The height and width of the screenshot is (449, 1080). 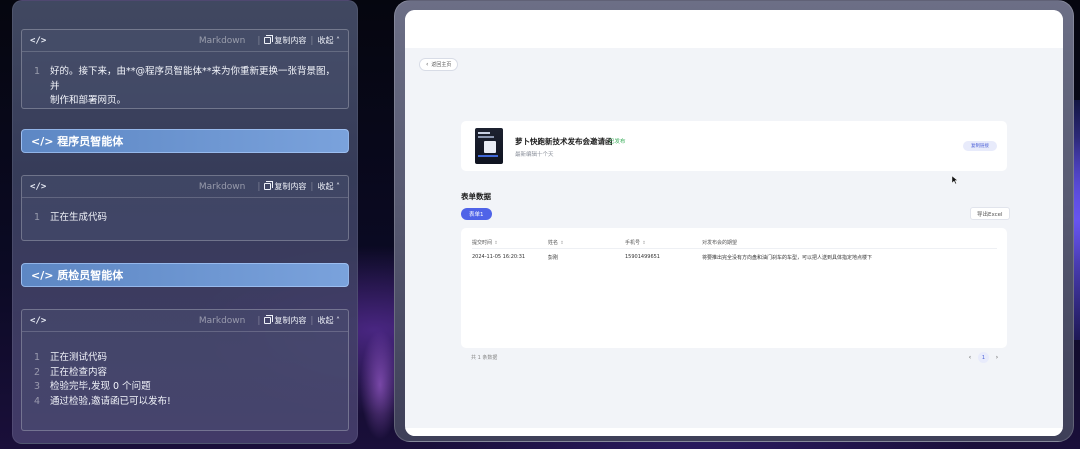 I want to click on event-poster-thumbnail, so click(x=489, y=146).